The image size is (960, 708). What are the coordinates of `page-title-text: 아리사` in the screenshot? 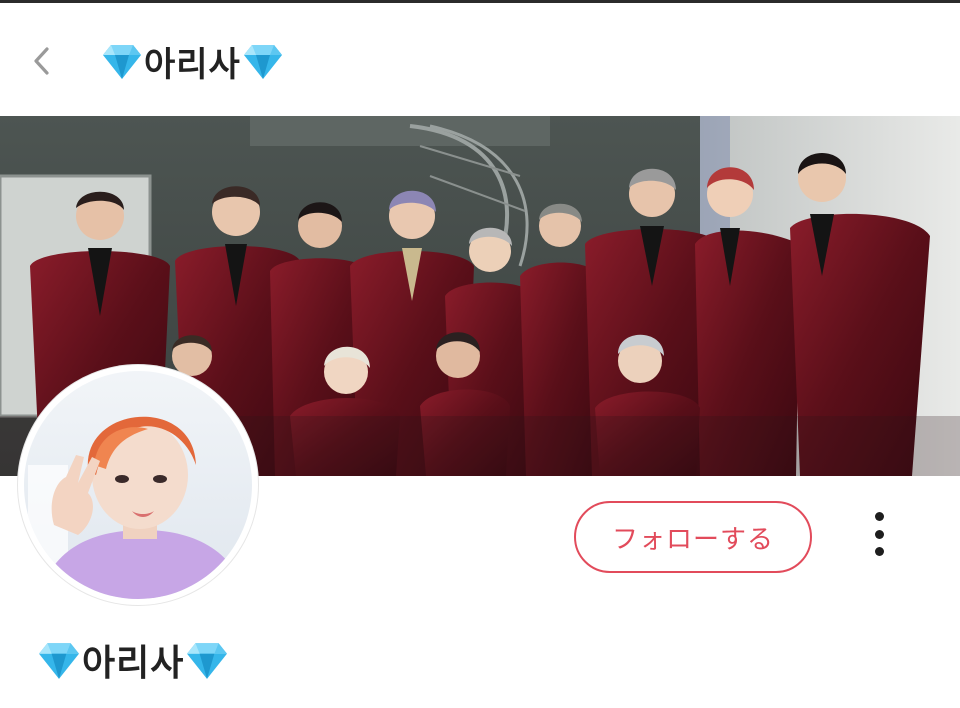 It's located at (192, 64).